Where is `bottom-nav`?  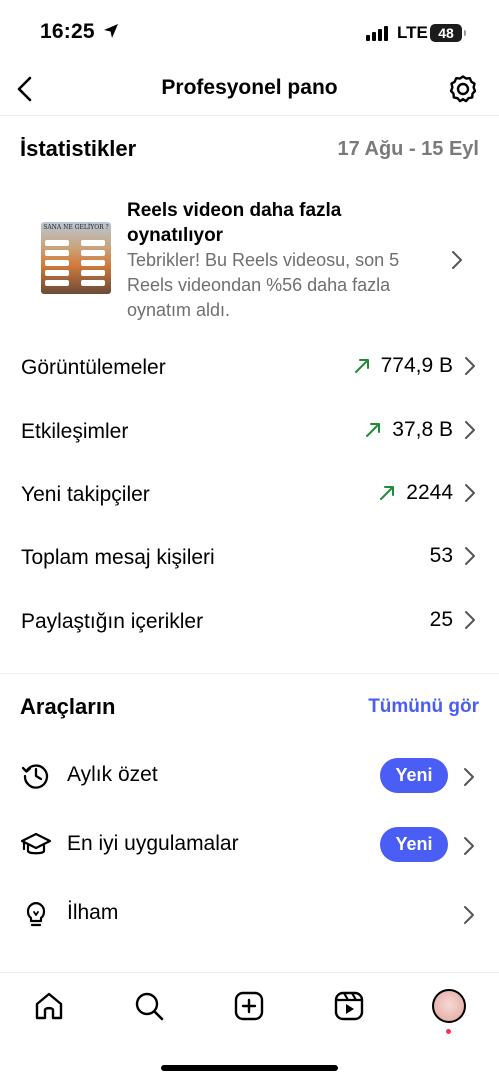 bottom-nav is located at coordinates (249, 1026).